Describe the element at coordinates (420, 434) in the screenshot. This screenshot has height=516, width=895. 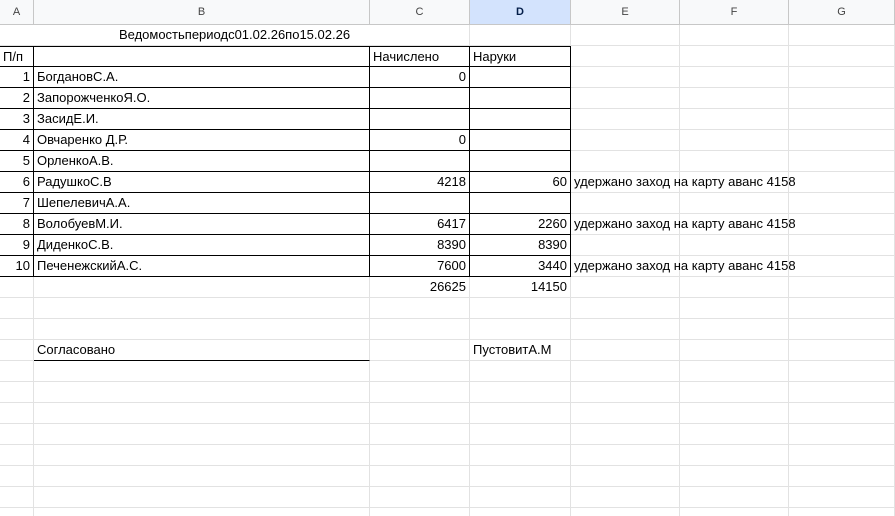
I see `cell-c20` at that location.